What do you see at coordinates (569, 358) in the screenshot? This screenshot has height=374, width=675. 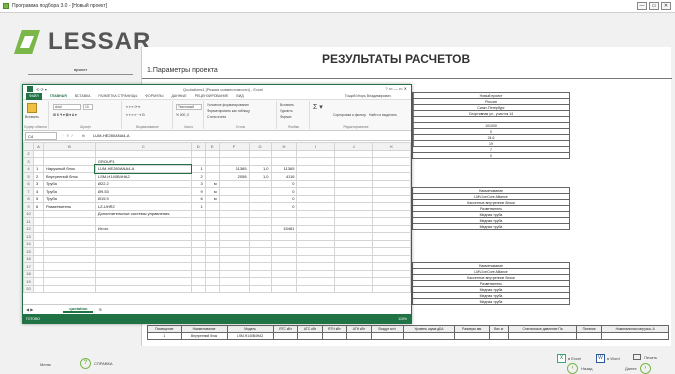 I see `export-excel-button: Xв Excel` at bounding box center [569, 358].